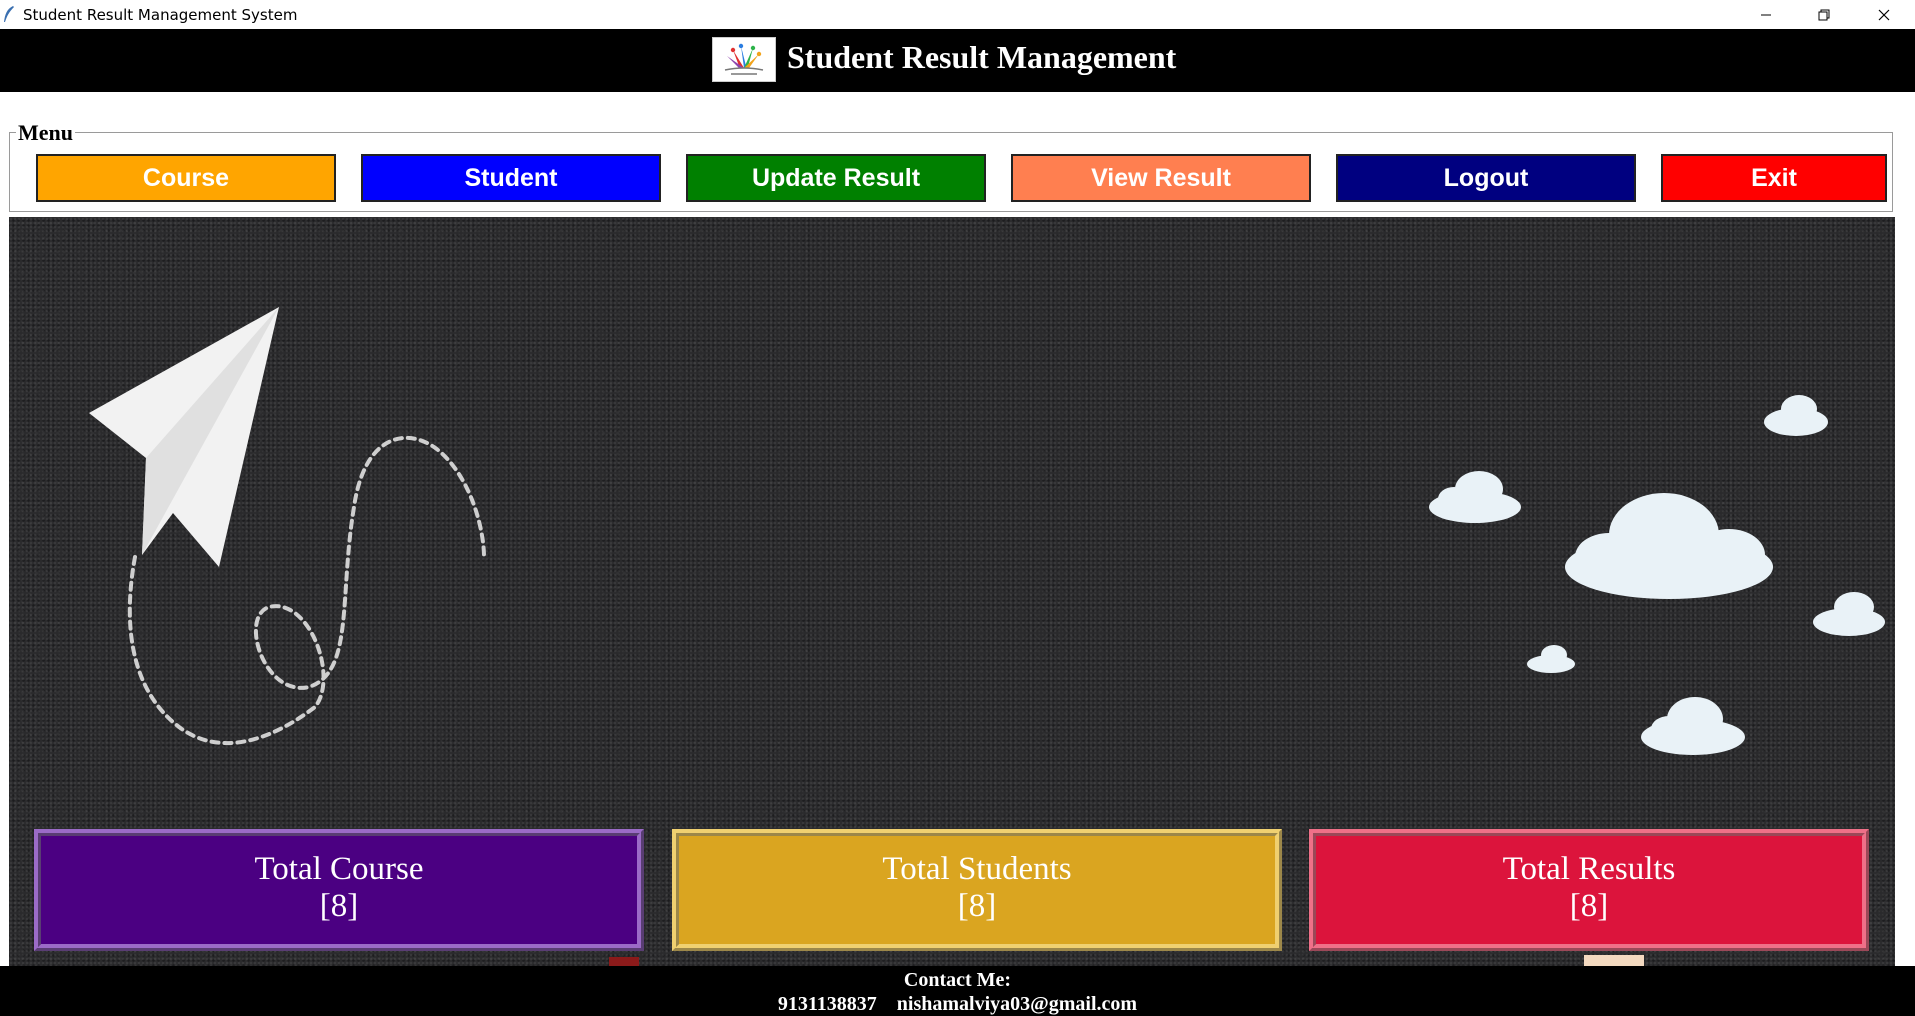  Describe the element at coordinates (1486, 178) in the screenshot. I see `logout-button: Logout` at that location.